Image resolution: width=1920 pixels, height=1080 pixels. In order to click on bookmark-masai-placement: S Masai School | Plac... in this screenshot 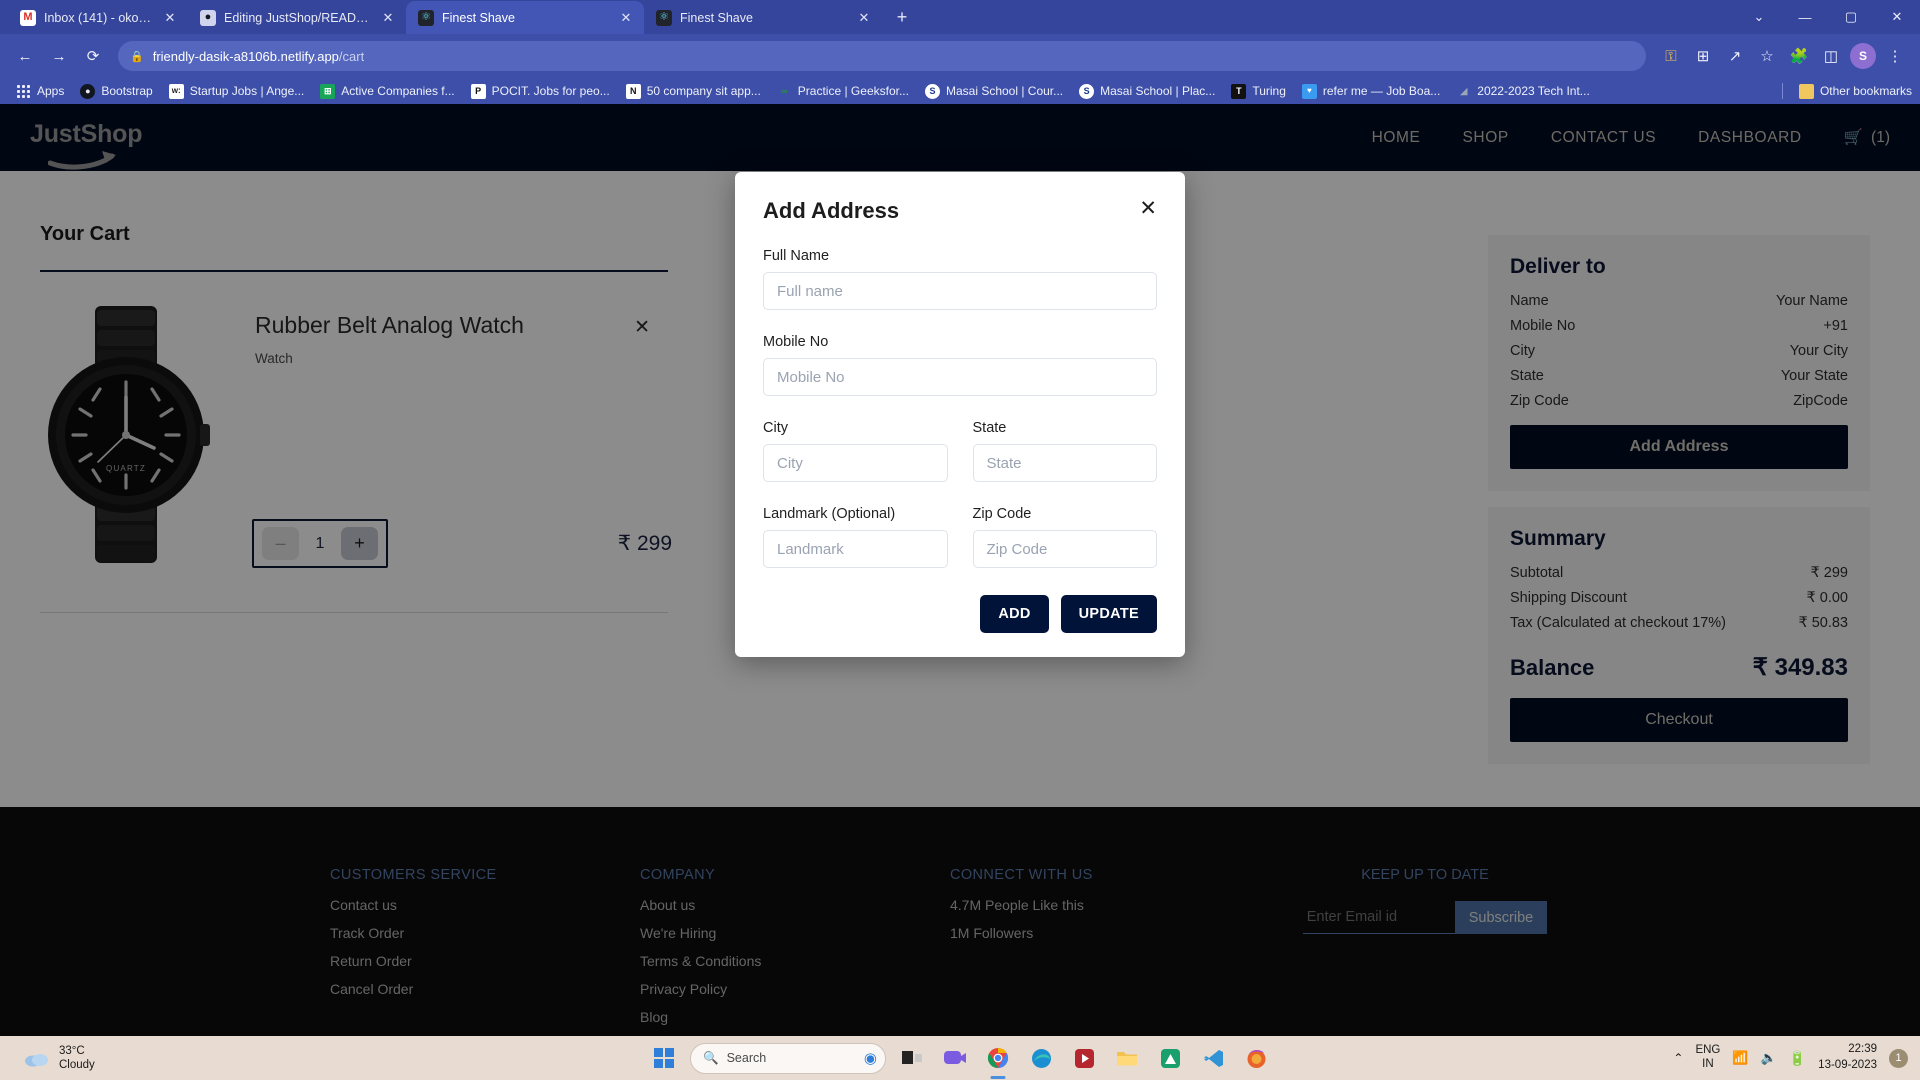, I will do `click(1147, 91)`.